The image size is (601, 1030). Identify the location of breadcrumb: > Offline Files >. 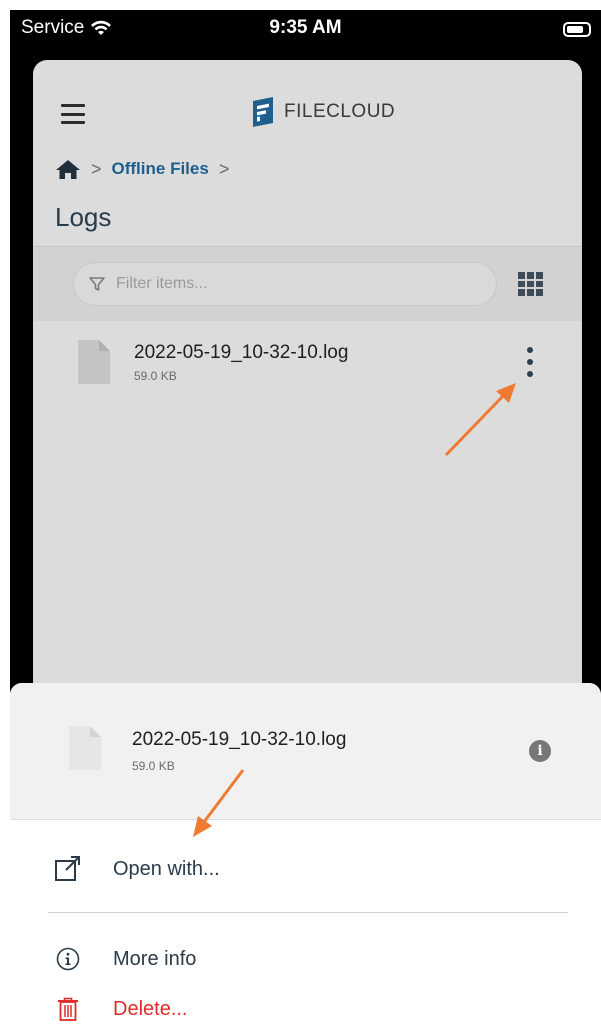
(142, 169).